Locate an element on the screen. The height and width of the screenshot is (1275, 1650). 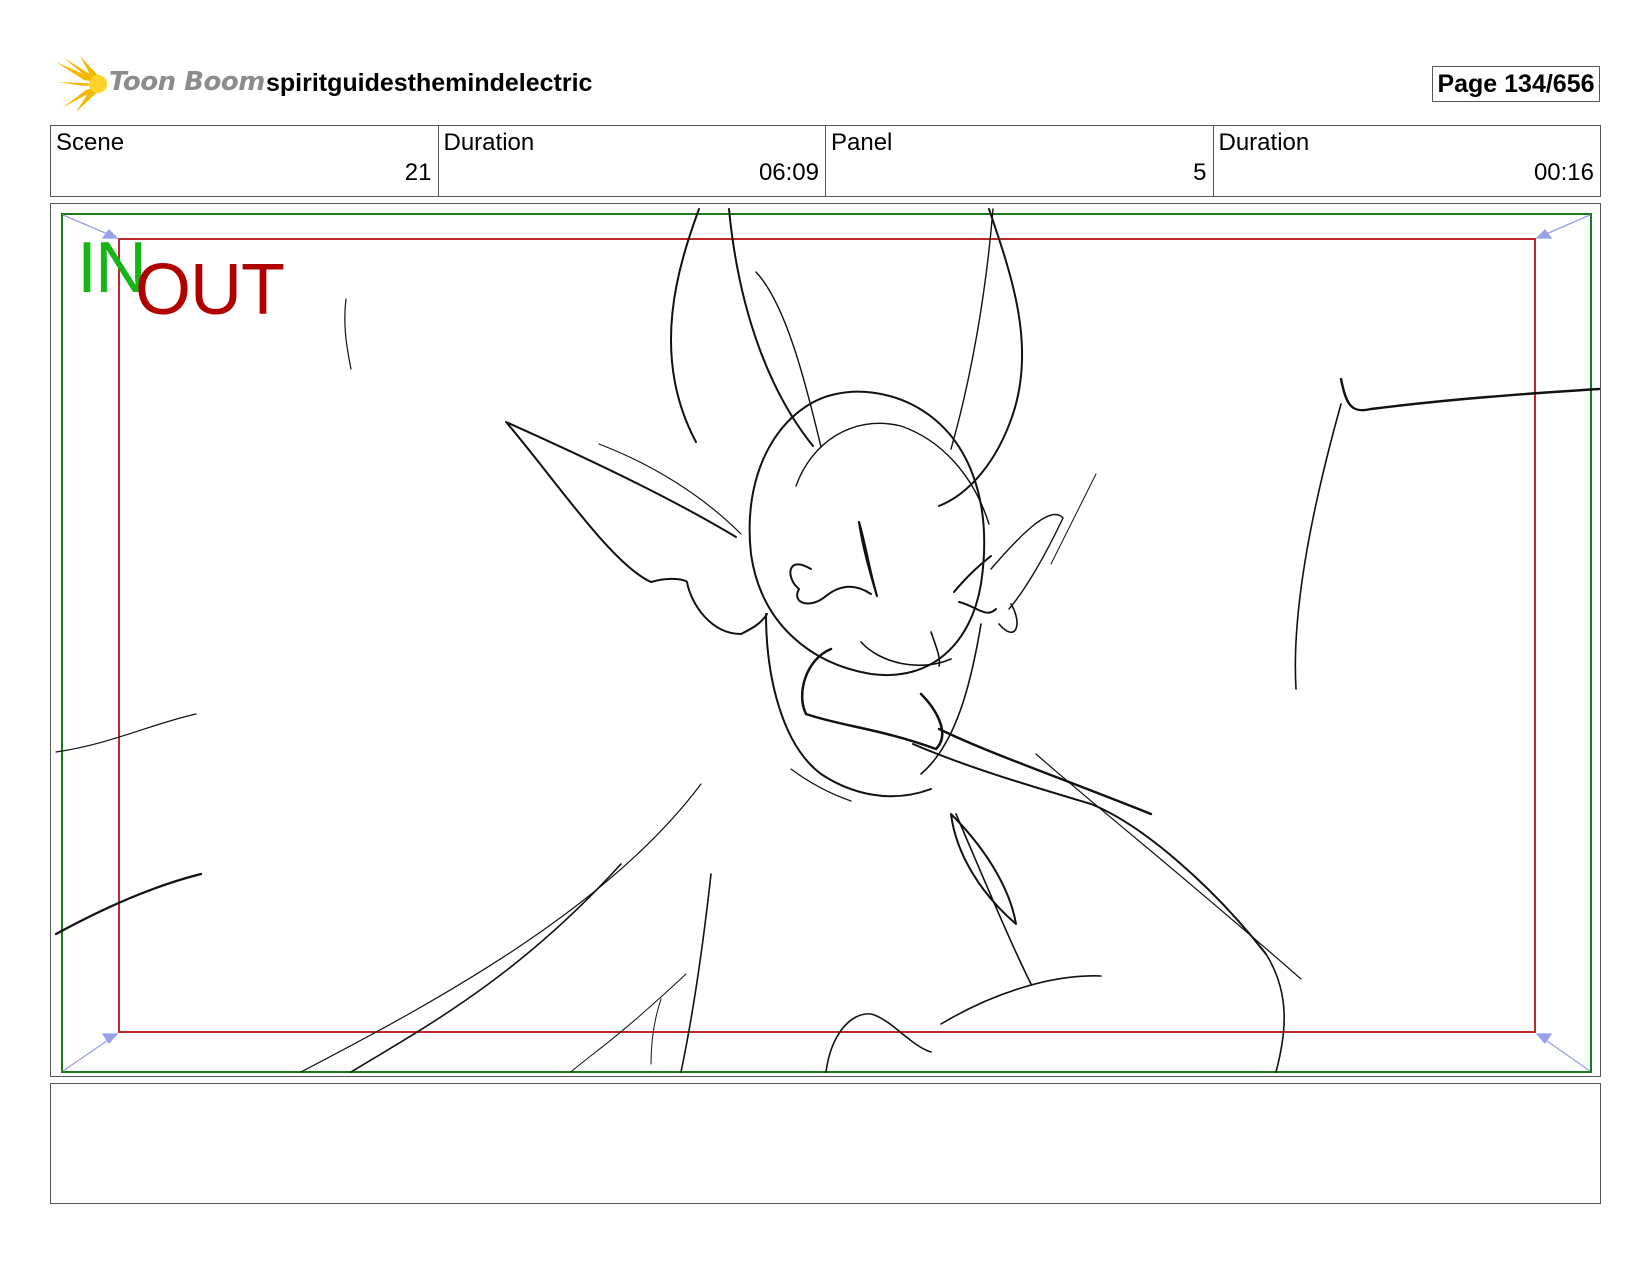
scene-value: 21 is located at coordinates (418, 172).